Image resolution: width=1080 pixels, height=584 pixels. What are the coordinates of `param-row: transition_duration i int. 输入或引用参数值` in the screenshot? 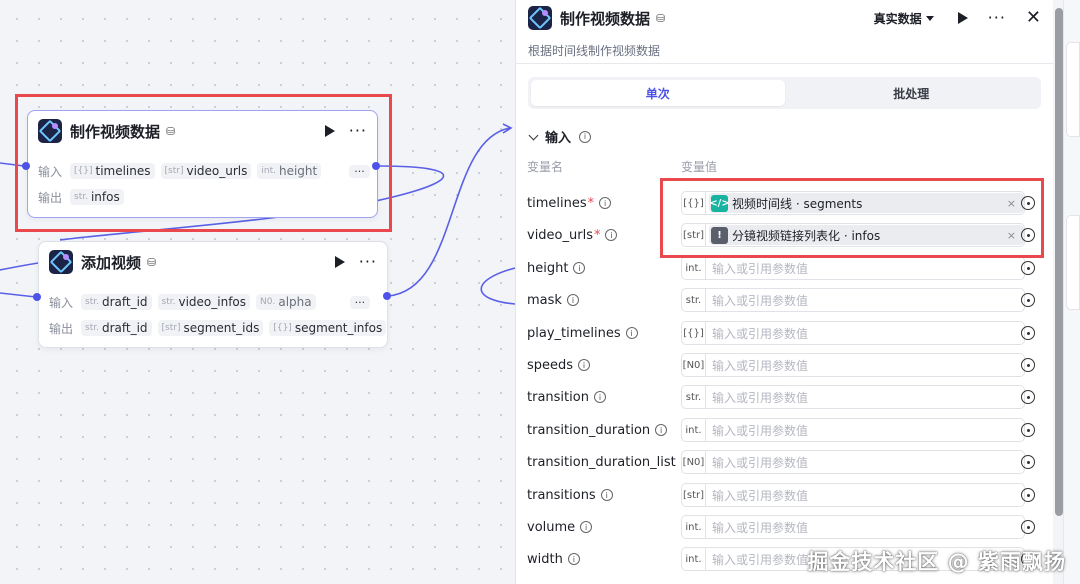 It's located at (785, 430).